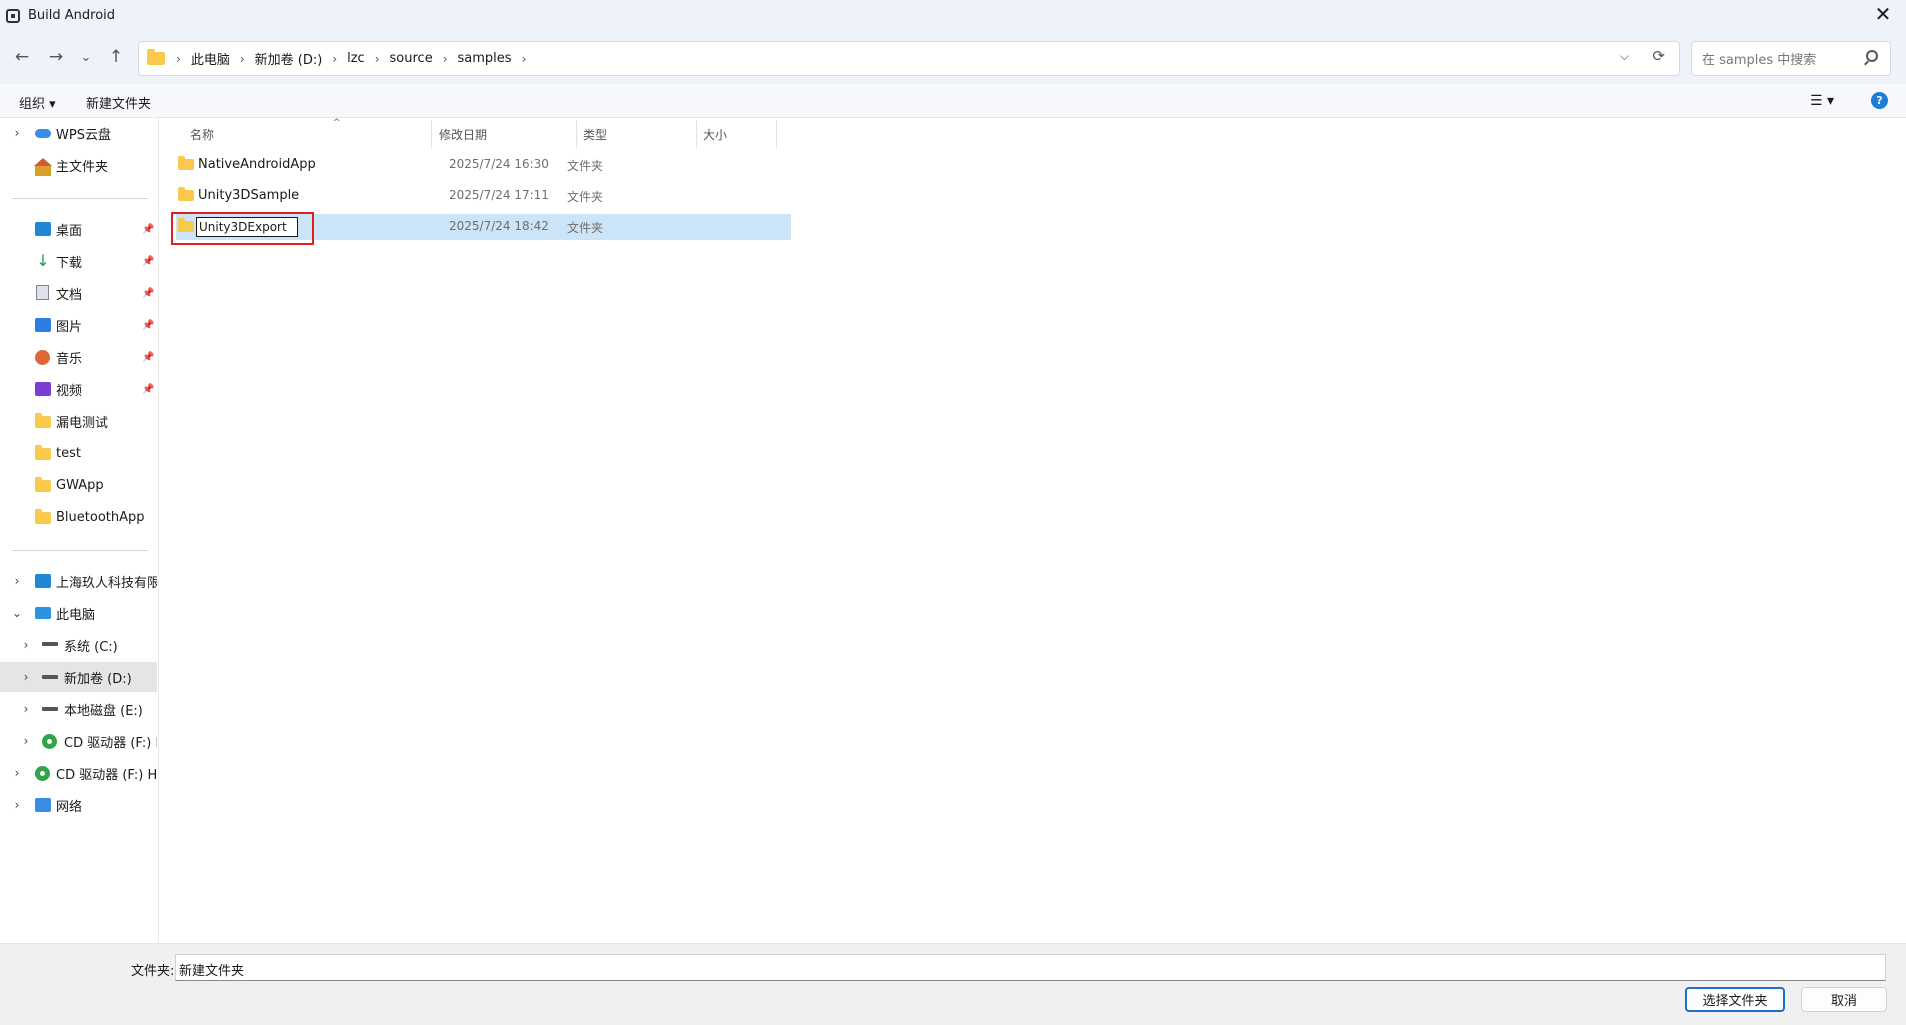 The height and width of the screenshot is (1025, 1906). I want to click on sidebar-item-label: 音乐, so click(69, 359).